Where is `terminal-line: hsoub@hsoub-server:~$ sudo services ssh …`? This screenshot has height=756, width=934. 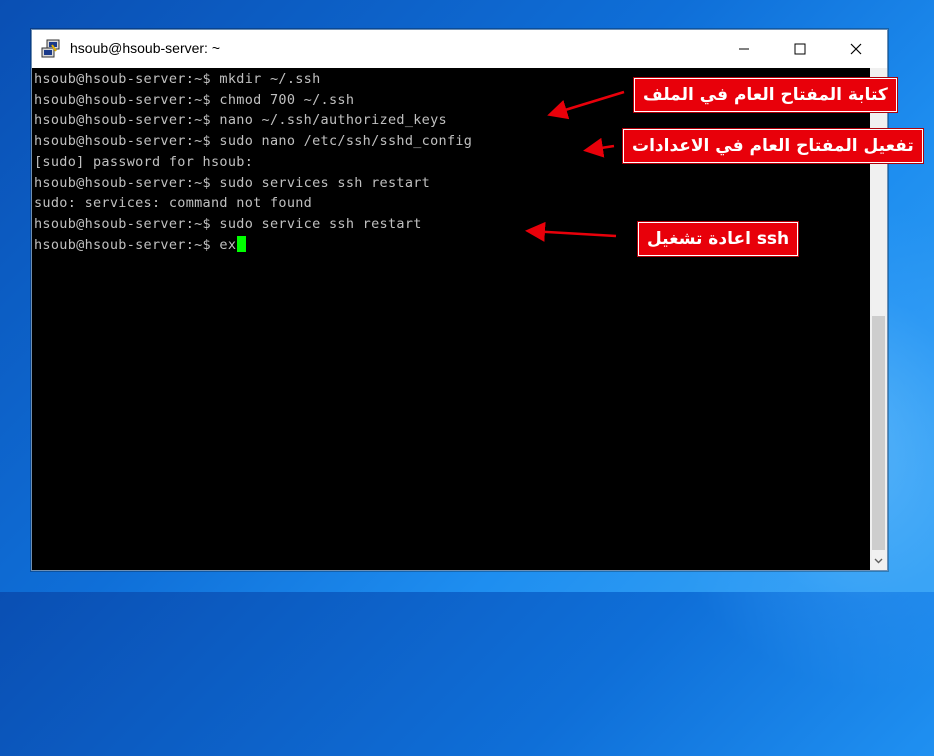 terminal-line: hsoub@hsoub-server:~$ sudo services ssh … is located at coordinates (232, 183).